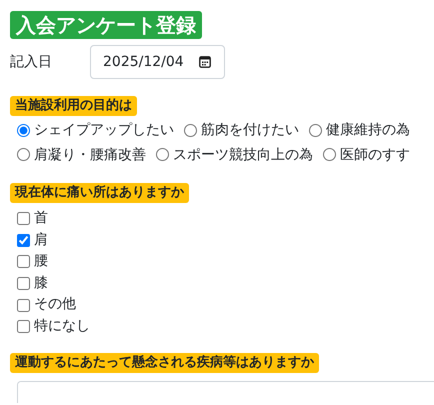 The height and width of the screenshot is (405, 434). I want to click on option-label: 医師のすす, so click(375, 155).